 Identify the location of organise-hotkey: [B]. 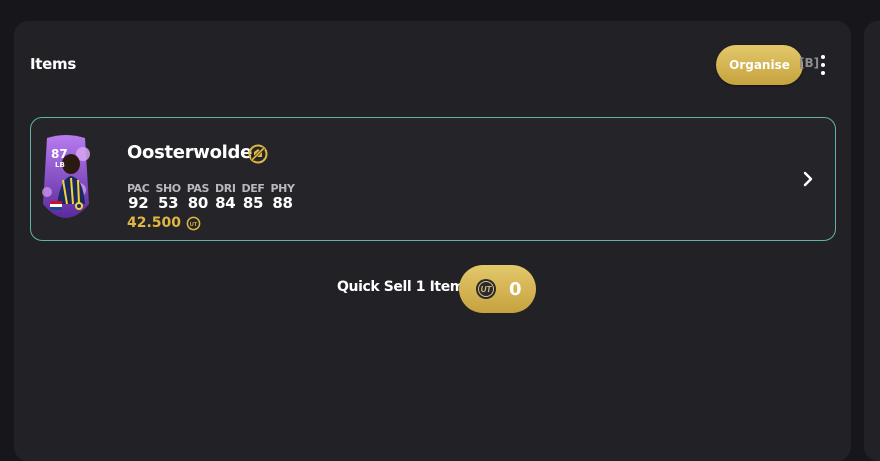
(809, 63).